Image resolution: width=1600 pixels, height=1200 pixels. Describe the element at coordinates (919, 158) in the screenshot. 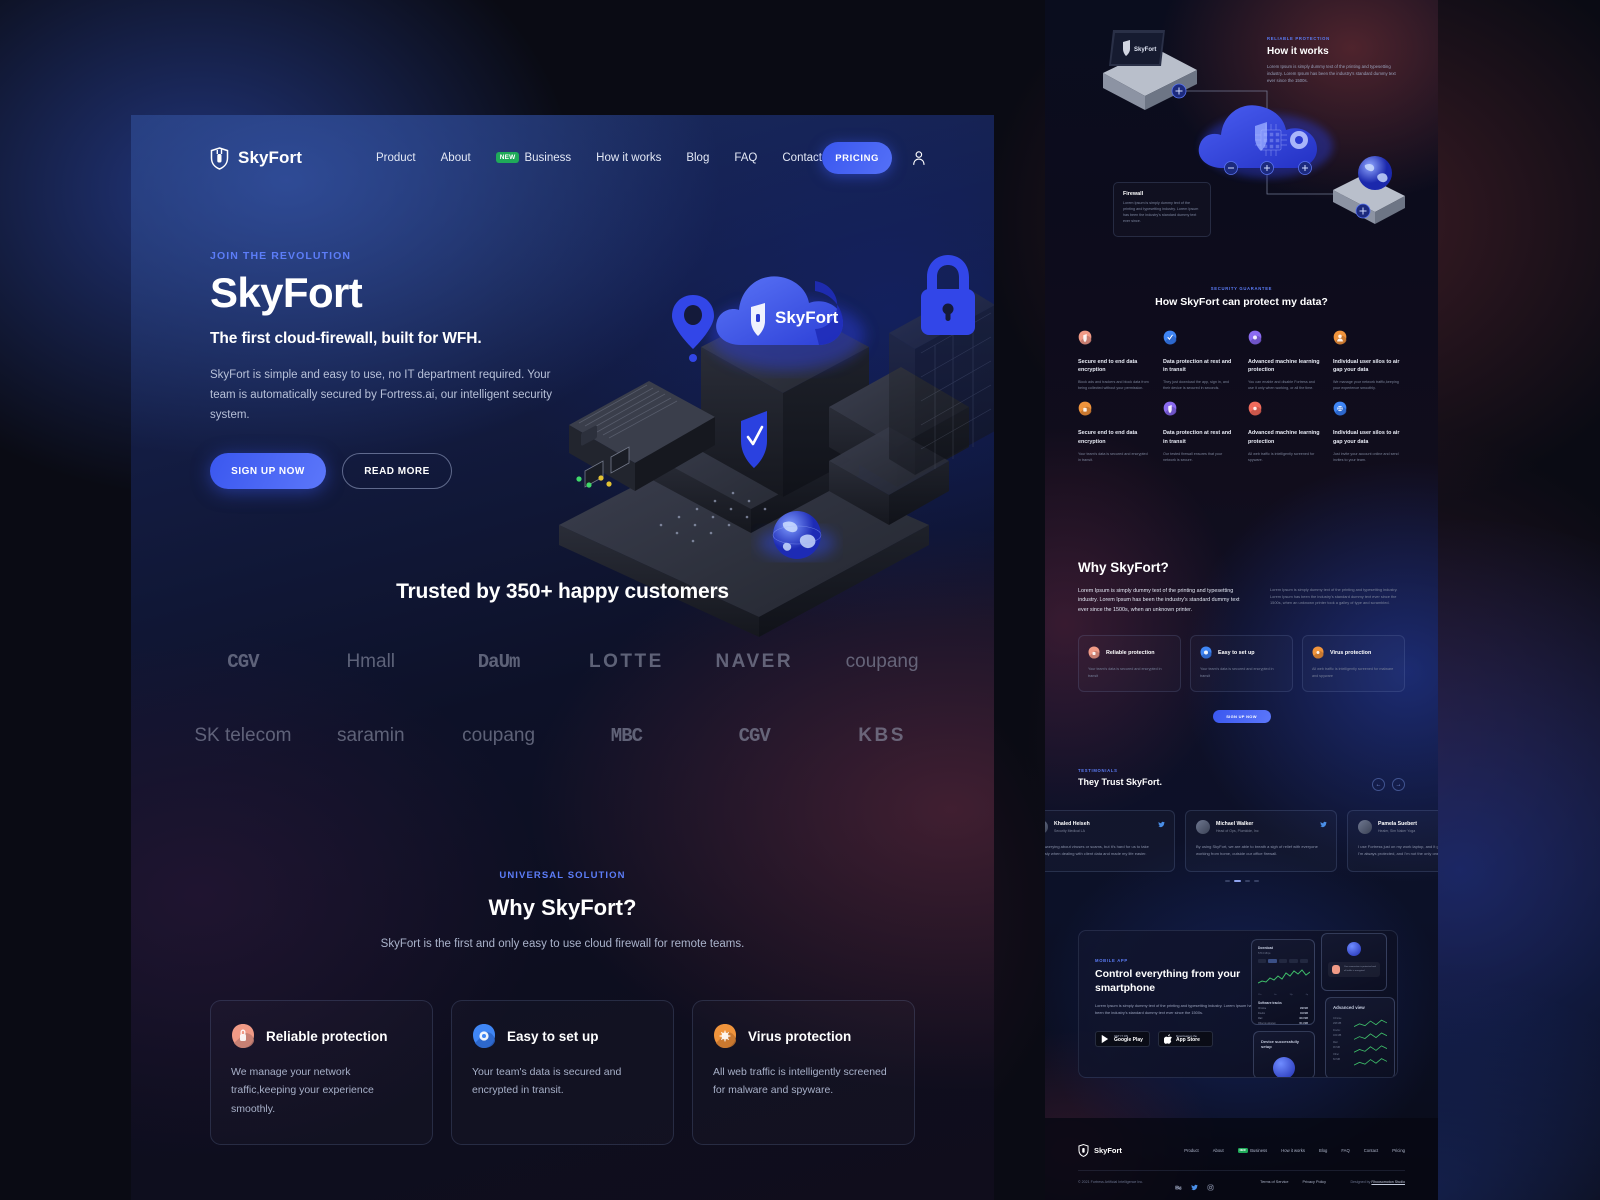

I see `user-icon` at that location.